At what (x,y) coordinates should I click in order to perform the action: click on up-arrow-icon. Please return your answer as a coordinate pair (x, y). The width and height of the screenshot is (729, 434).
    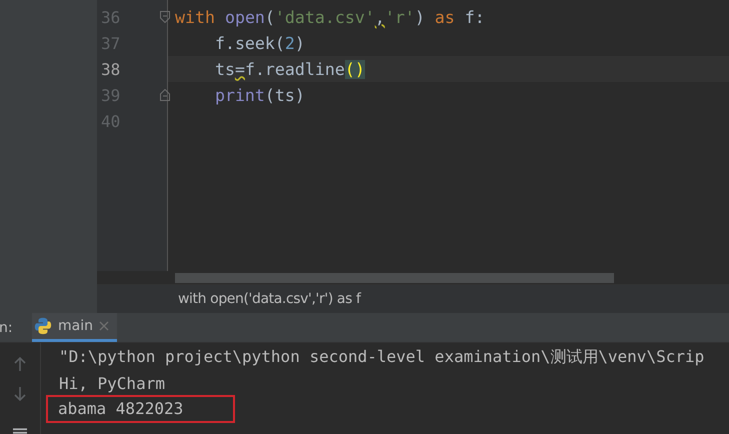
    Looking at the image, I should click on (20, 364).